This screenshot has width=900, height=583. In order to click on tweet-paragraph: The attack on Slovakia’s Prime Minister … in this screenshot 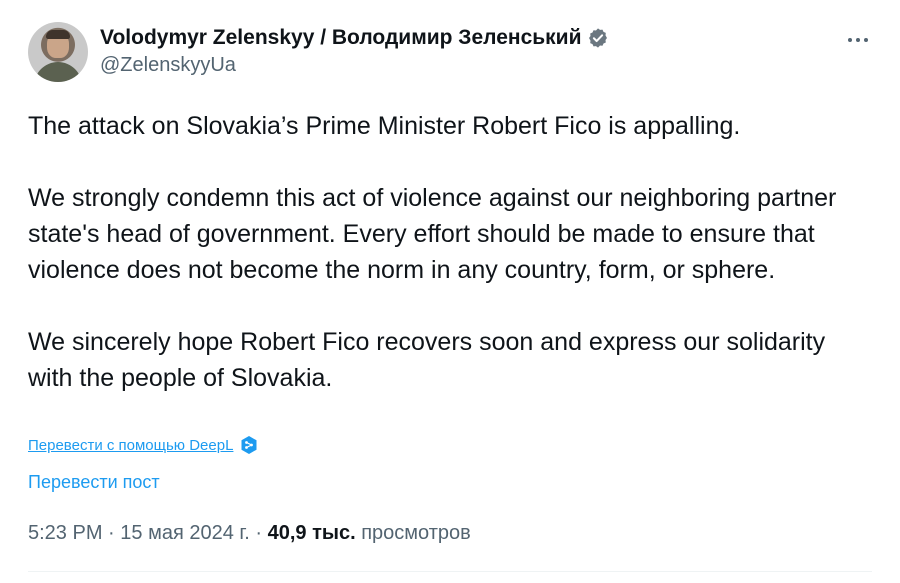, I will do `click(384, 126)`.